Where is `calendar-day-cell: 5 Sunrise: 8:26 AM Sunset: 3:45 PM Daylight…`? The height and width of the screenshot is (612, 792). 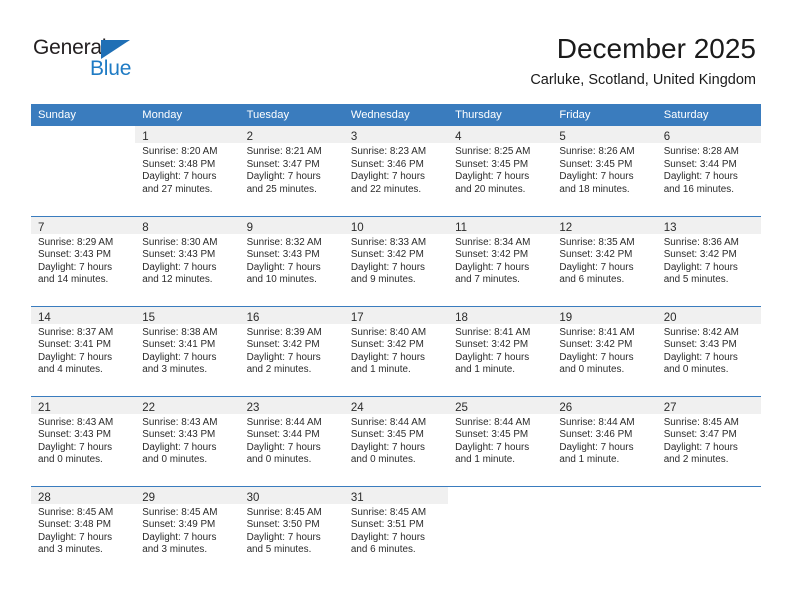 calendar-day-cell: 5 Sunrise: 8:26 AM Sunset: 3:45 PM Daylight… is located at coordinates (604, 171).